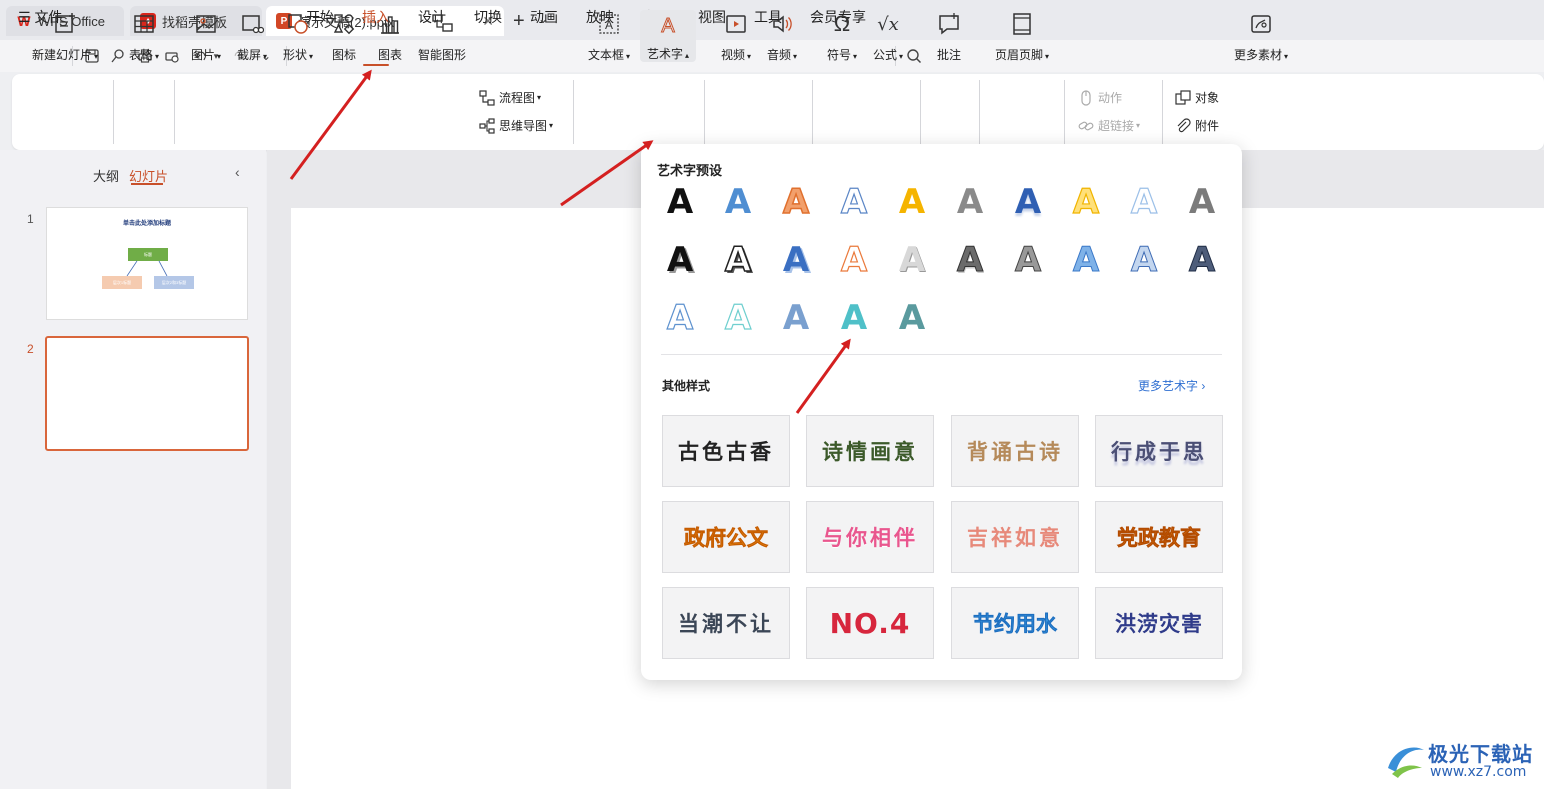 Image resolution: width=1544 pixels, height=789 pixels. Describe the element at coordinates (344, 36) in the screenshot. I see `icons-button: 图标` at that location.